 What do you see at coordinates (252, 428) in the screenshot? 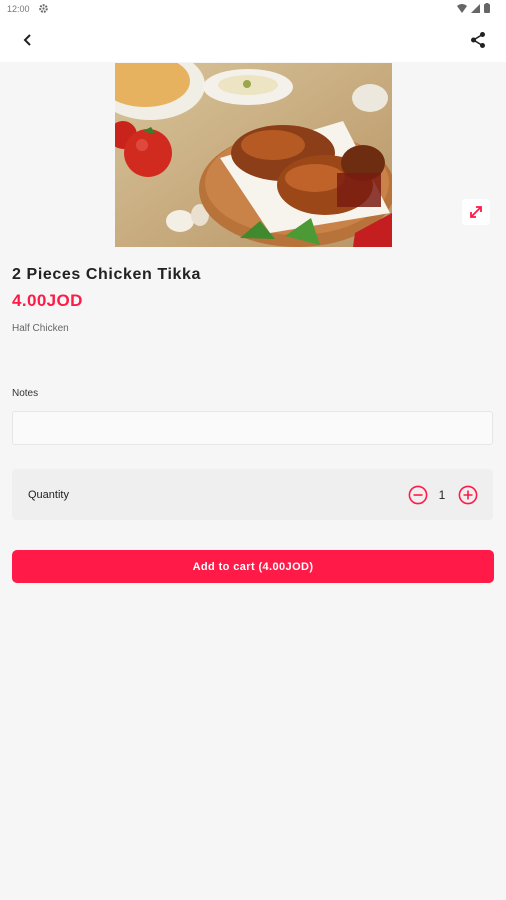
I see `notes-field` at bounding box center [252, 428].